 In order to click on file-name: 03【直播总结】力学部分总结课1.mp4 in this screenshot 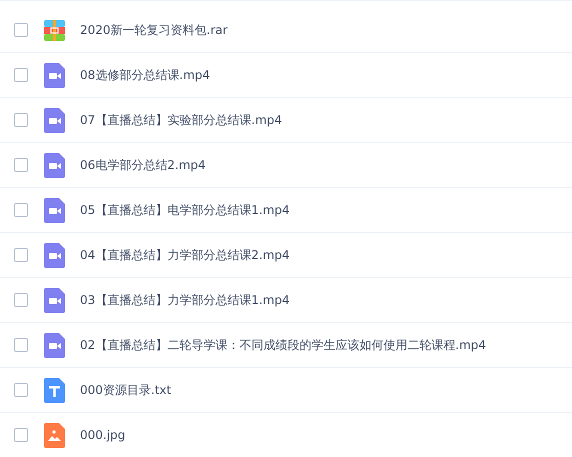, I will do `click(185, 300)`.